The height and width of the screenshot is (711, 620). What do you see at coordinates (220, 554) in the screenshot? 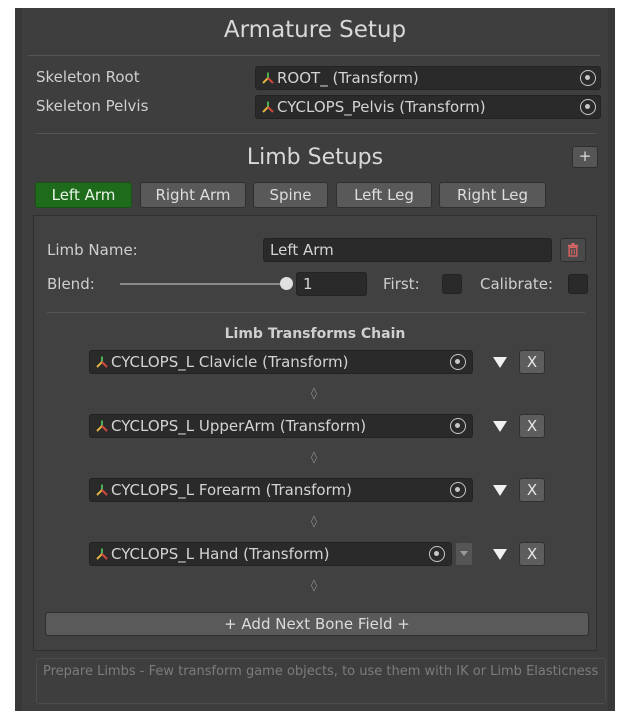
I see `chain-transform-value: CYCLOPS_L Hand (Transform)` at bounding box center [220, 554].